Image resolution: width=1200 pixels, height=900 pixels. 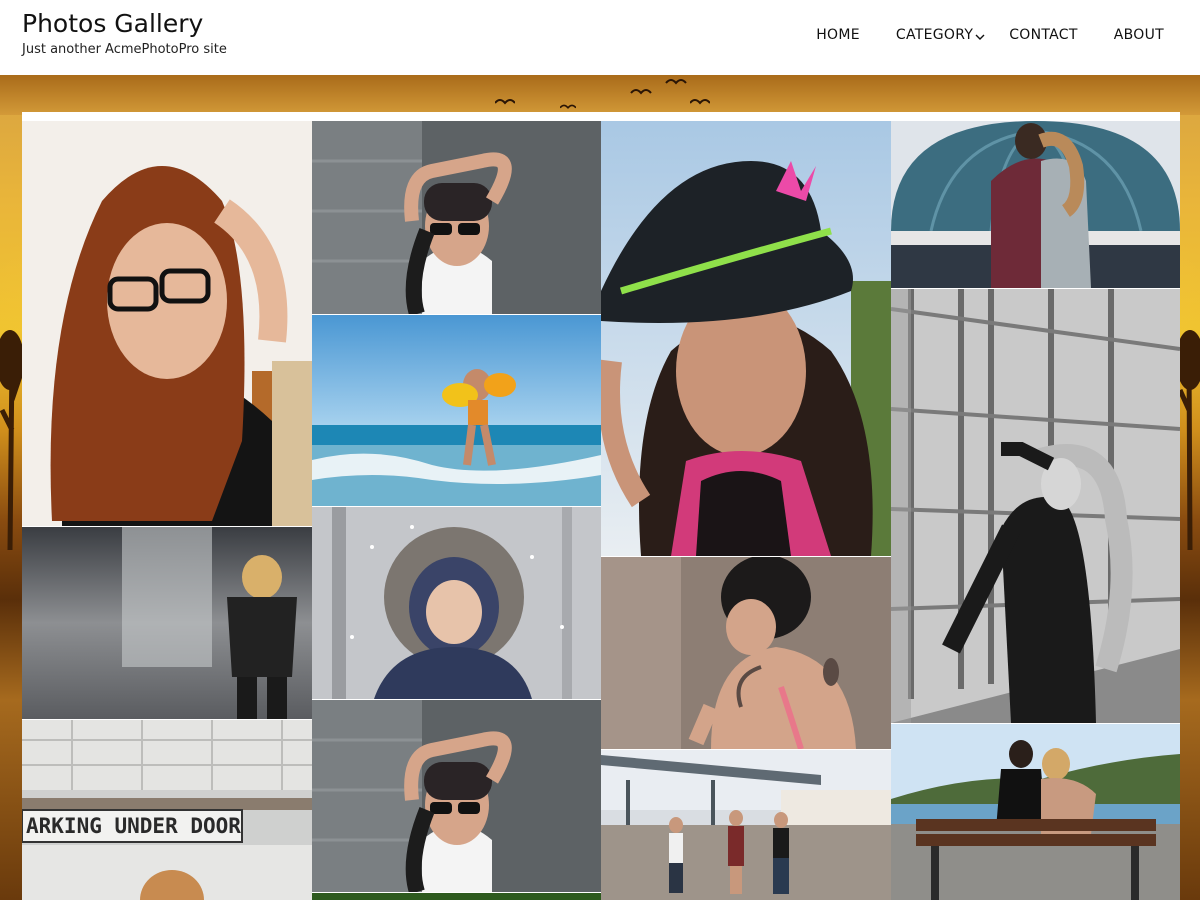 I want to click on nav-item-category: CATEGORY, so click(x=940, y=35).